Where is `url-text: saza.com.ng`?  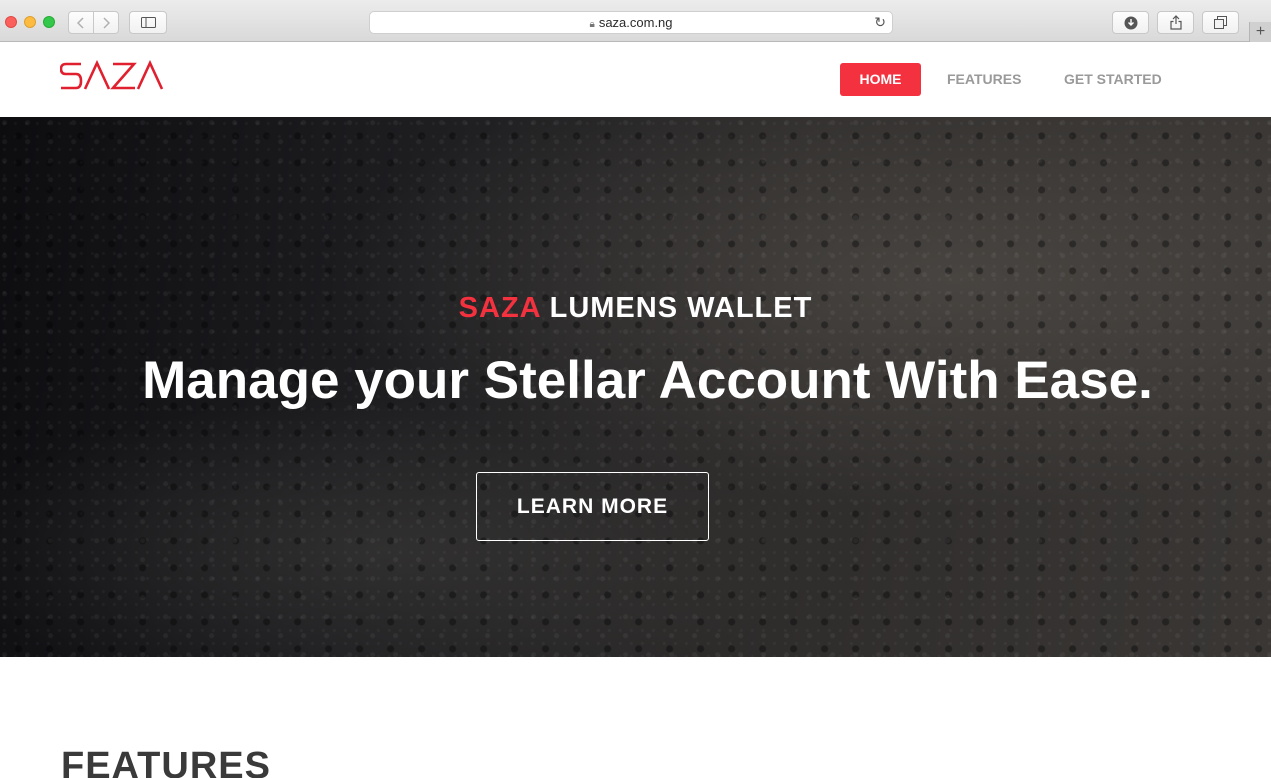 url-text: saza.com.ng is located at coordinates (635, 22).